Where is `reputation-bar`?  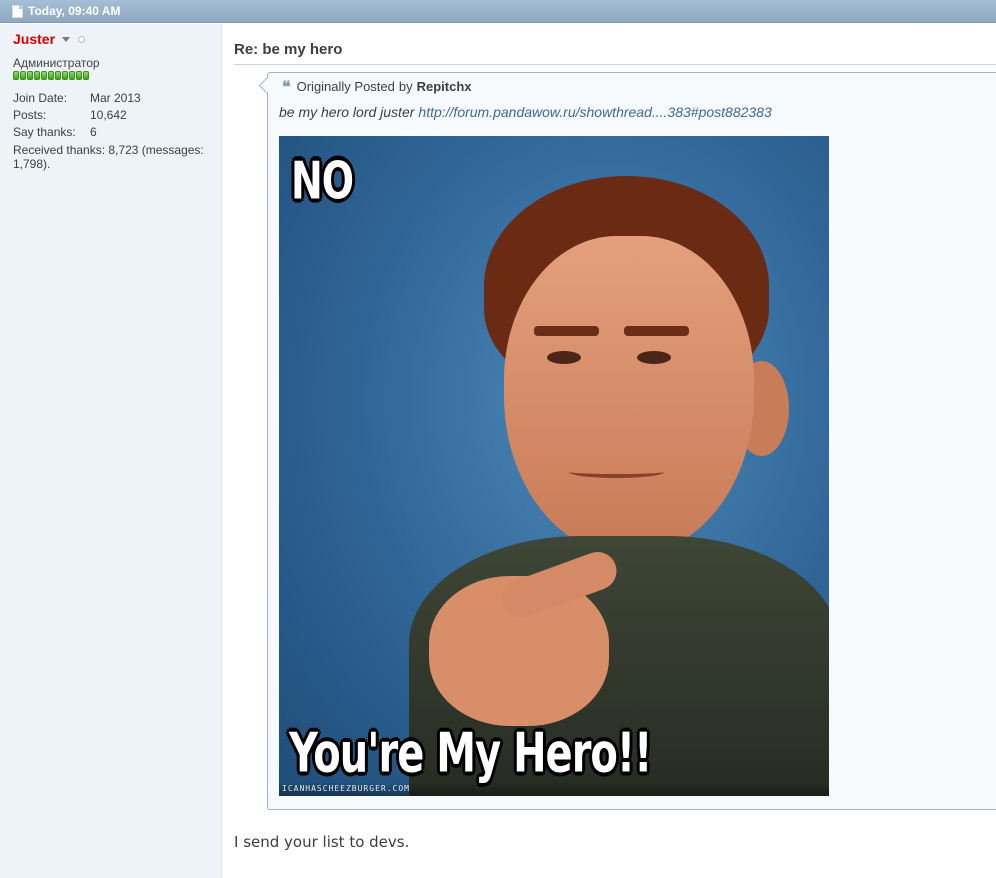
reputation-bar is located at coordinates (117, 75).